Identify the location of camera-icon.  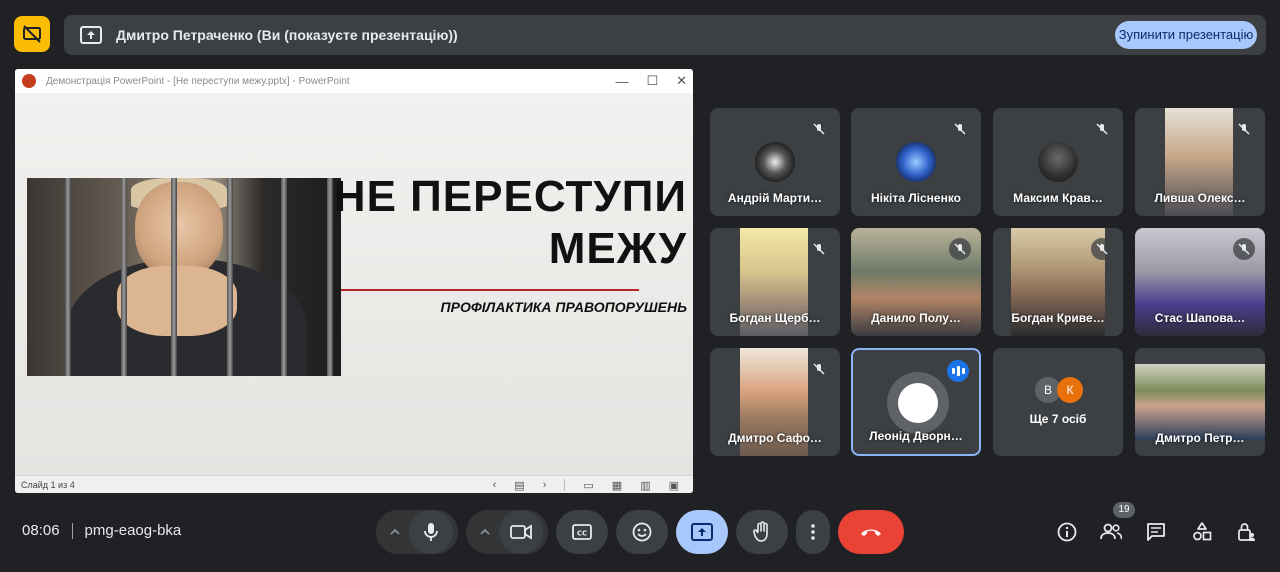
(521, 532).